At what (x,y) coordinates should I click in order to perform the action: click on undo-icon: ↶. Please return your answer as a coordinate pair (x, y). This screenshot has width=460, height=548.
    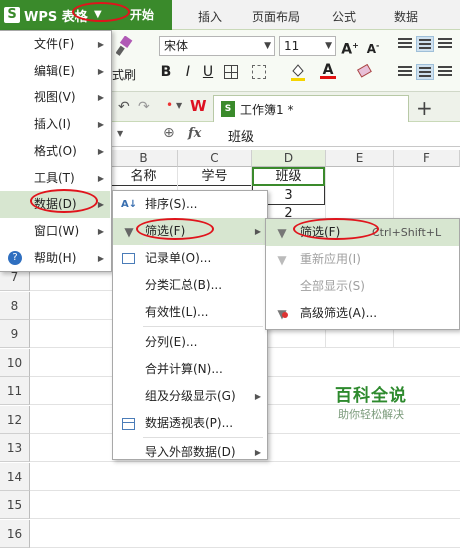
    Looking at the image, I should click on (124, 107).